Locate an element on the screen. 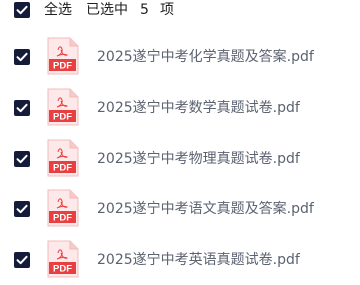 The height and width of the screenshot is (285, 360). select-all-label: 全选 is located at coordinates (58, 10).